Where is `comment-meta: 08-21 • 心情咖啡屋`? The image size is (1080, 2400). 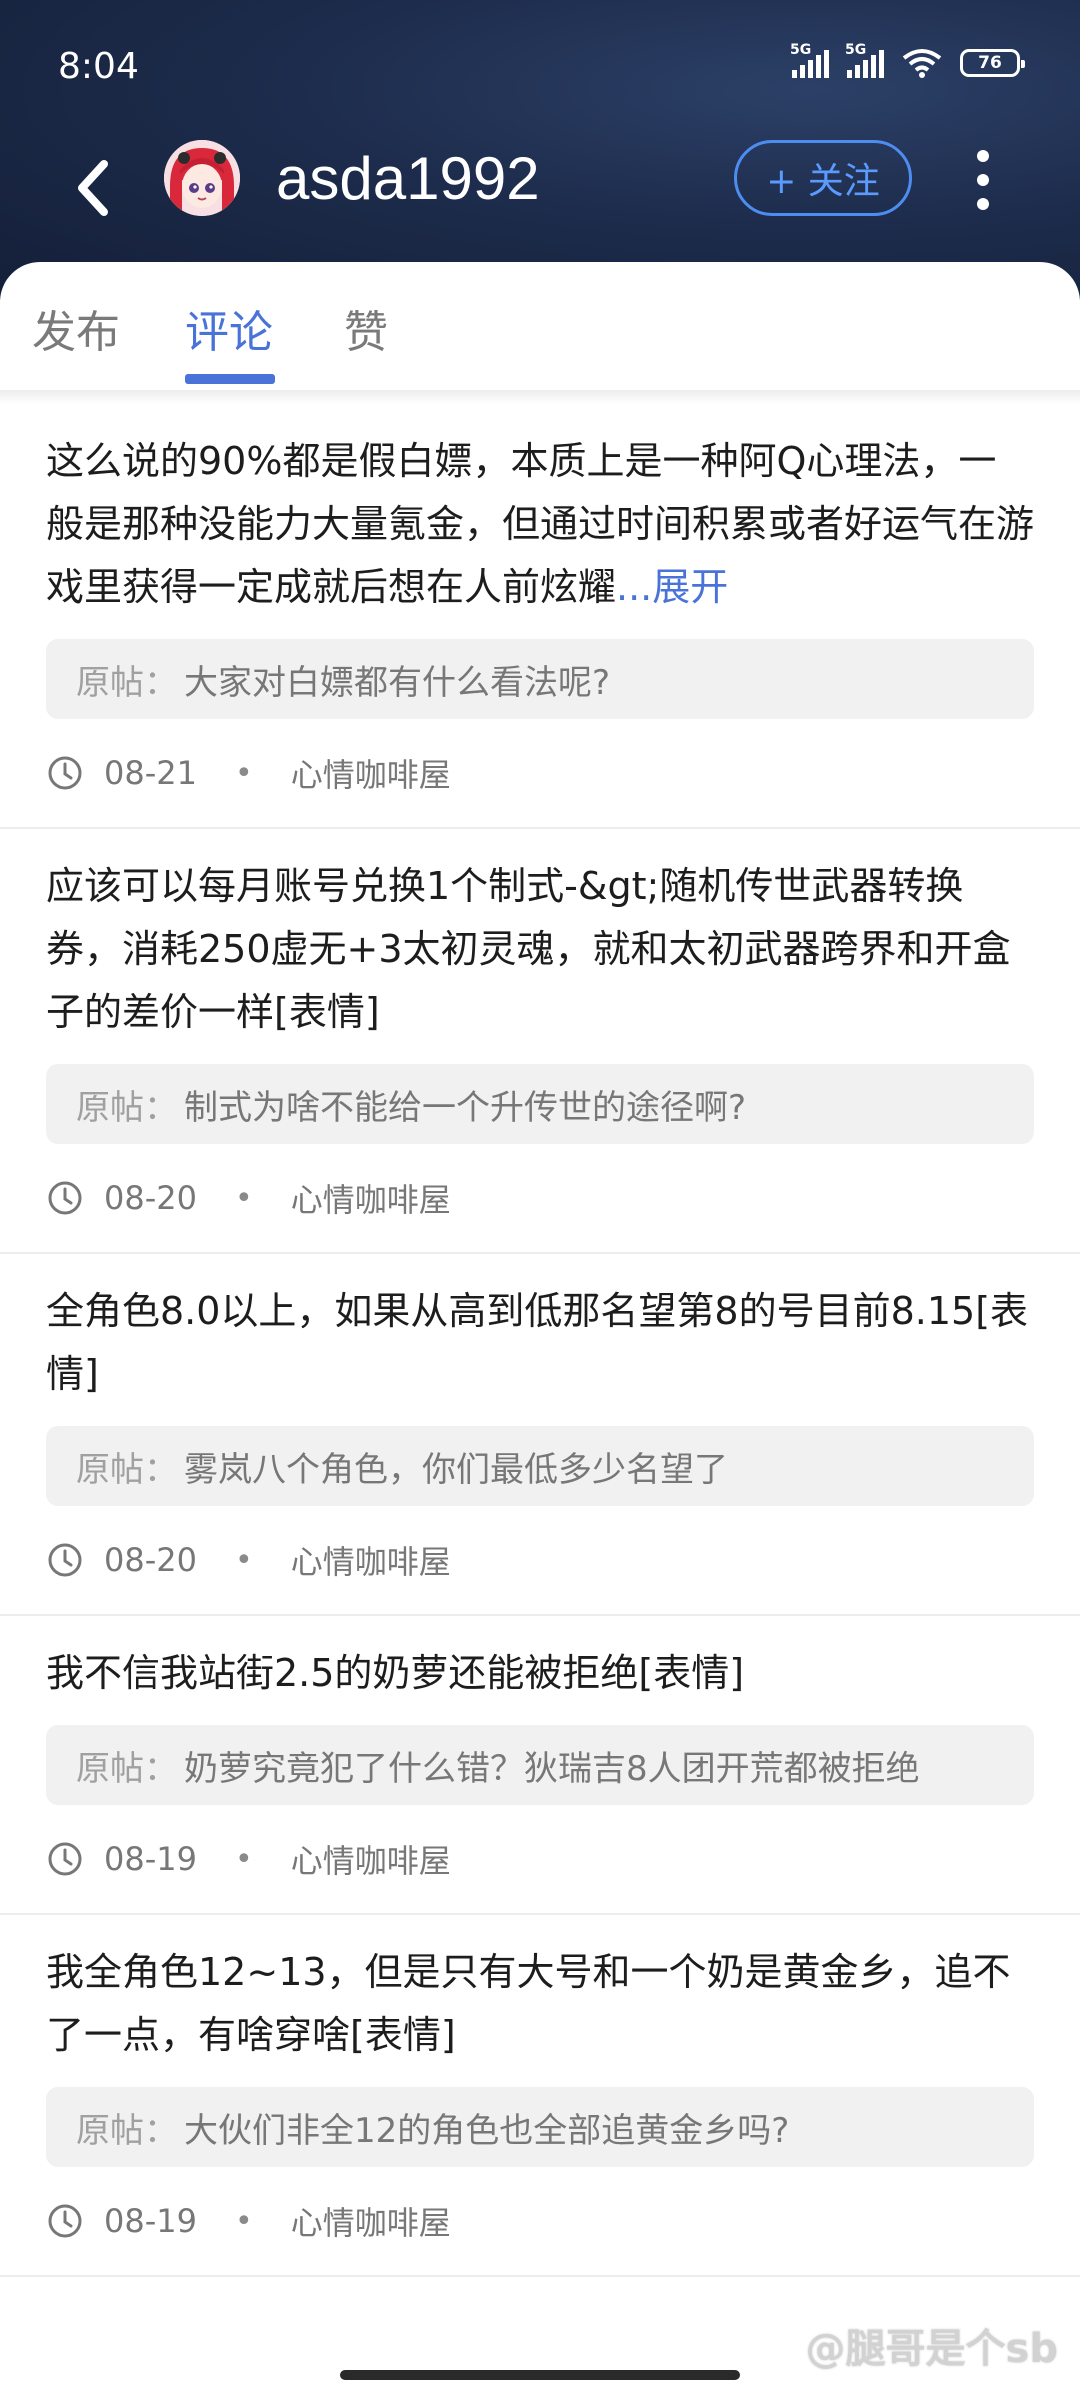
comment-meta: 08-21 • 心情咖啡屋 is located at coordinates (540, 773).